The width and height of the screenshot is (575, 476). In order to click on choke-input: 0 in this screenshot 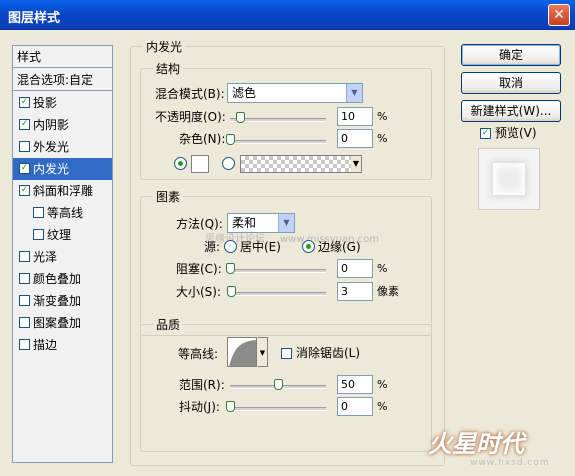, I will do `click(355, 268)`.